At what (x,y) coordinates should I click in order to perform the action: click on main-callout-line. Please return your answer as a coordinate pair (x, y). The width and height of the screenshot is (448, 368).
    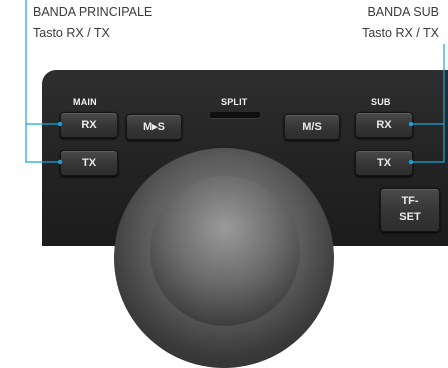
    Looking at the image, I should click on (42, 81).